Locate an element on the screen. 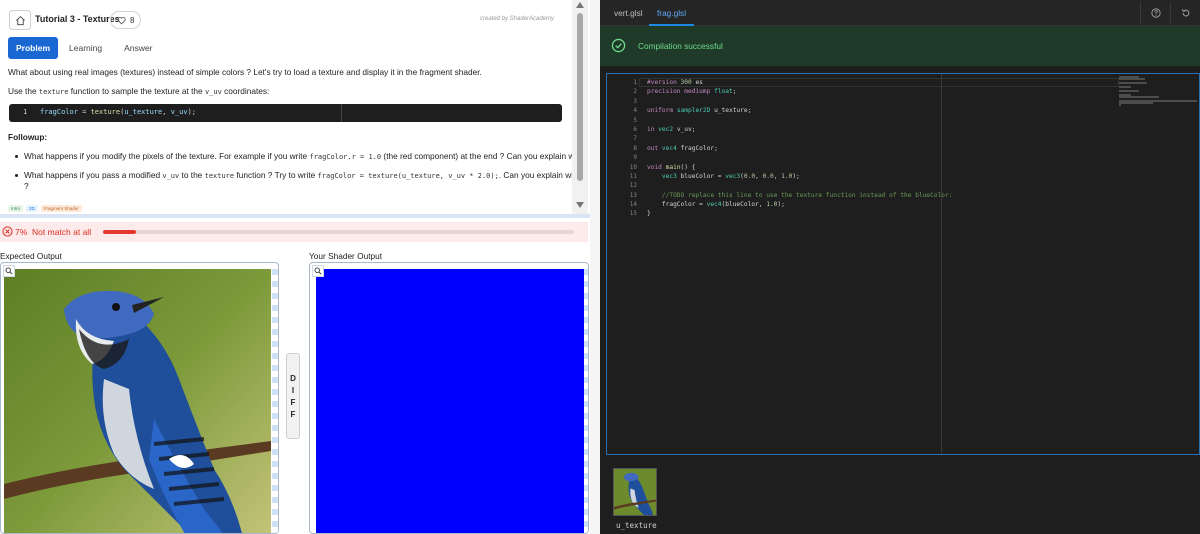  expected-output-label: Expected Output is located at coordinates (31, 256).